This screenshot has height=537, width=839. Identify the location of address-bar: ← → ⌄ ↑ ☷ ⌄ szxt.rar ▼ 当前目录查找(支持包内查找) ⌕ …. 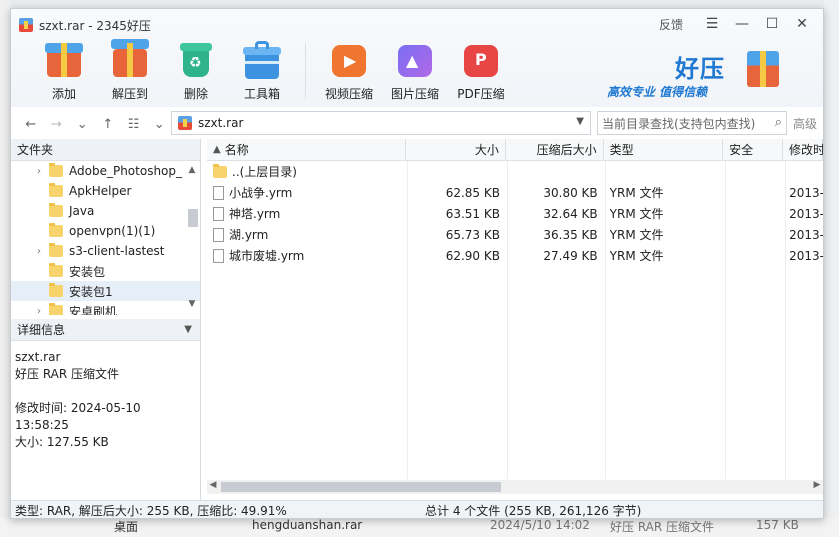
(417, 124).